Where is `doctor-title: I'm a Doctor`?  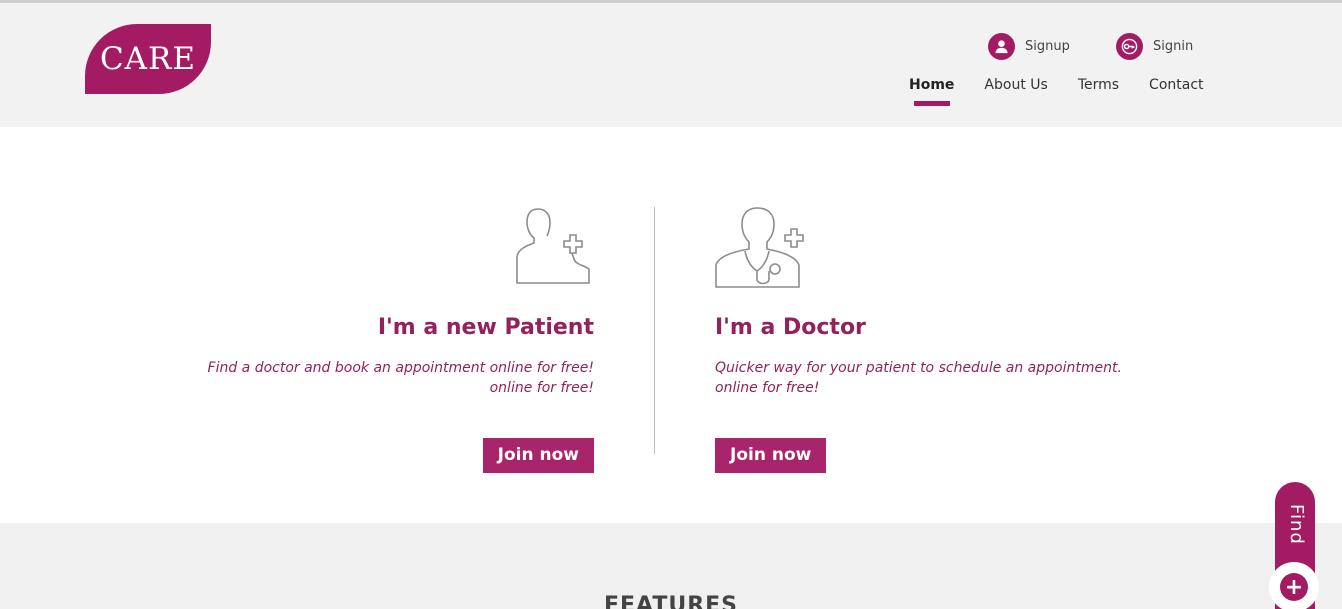 doctor-title: I'm a Doctor is located at coordinates (790, 327).